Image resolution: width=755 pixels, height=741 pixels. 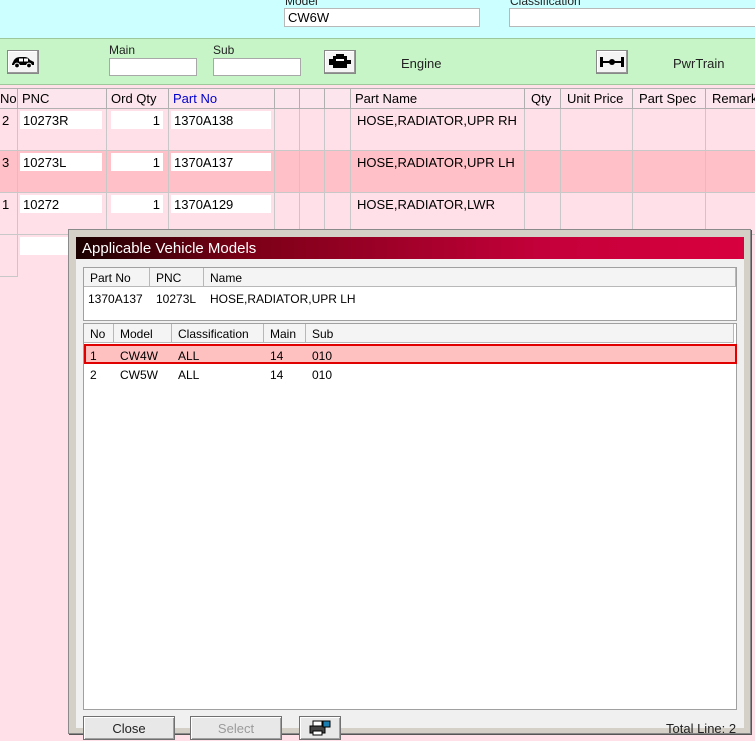 What do you see at coordinates (122, 50) in the screenshot?
I see `main-label: Main` at bounding box center [122, 50].